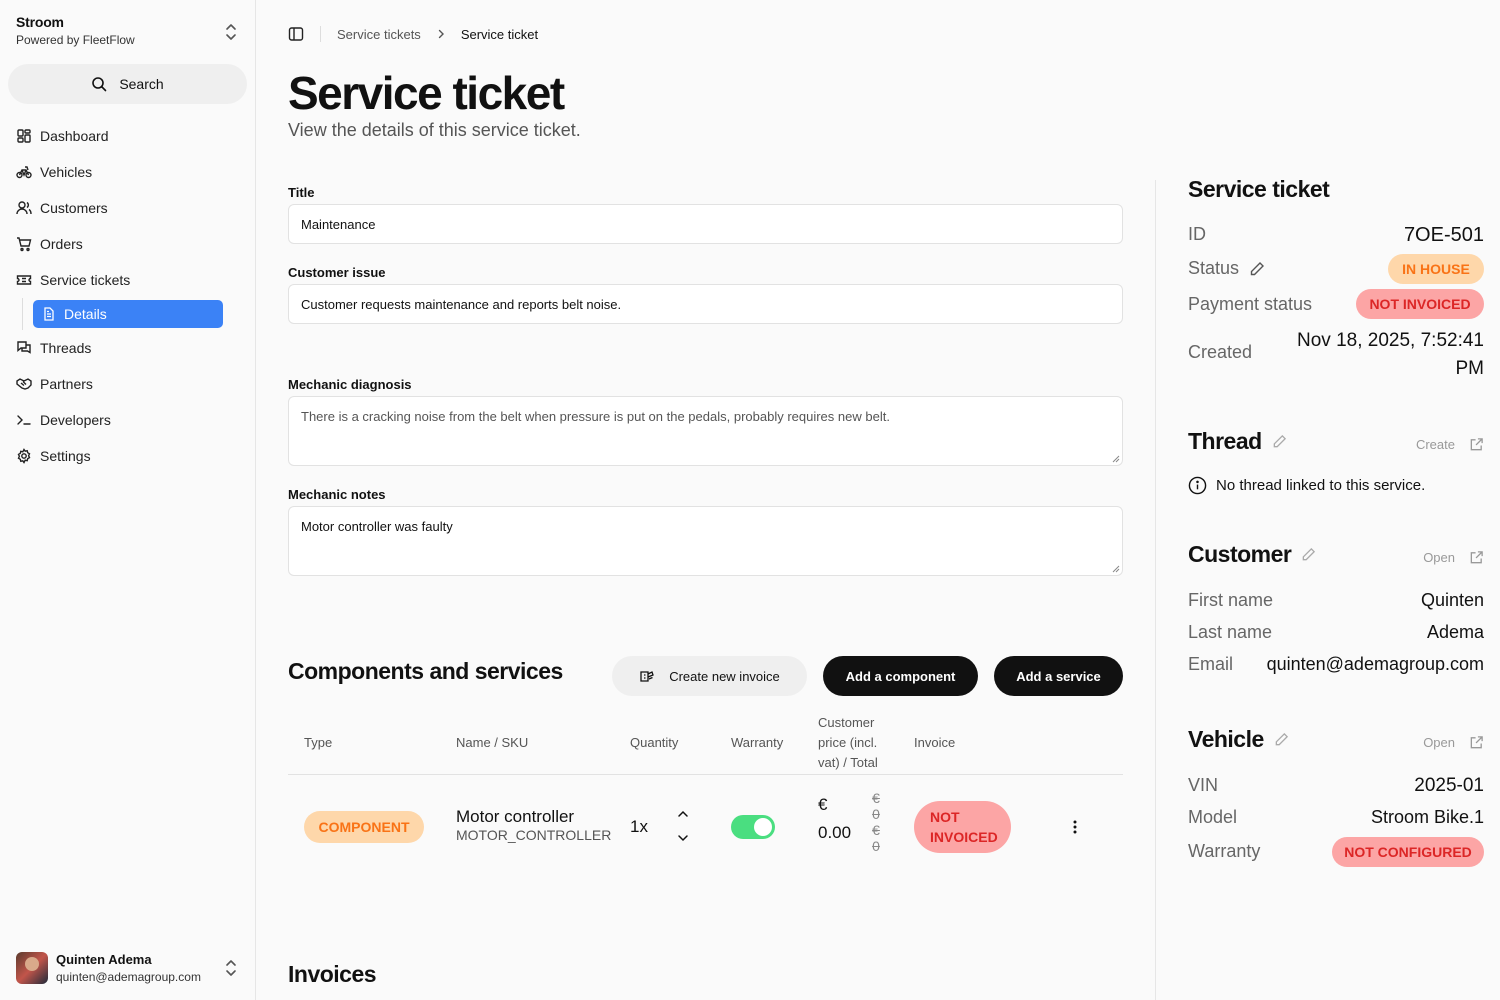 The height and width of the screenshot is (1000, 1500). I want to click on nav-developers-label: Developers, so click(75, 420).